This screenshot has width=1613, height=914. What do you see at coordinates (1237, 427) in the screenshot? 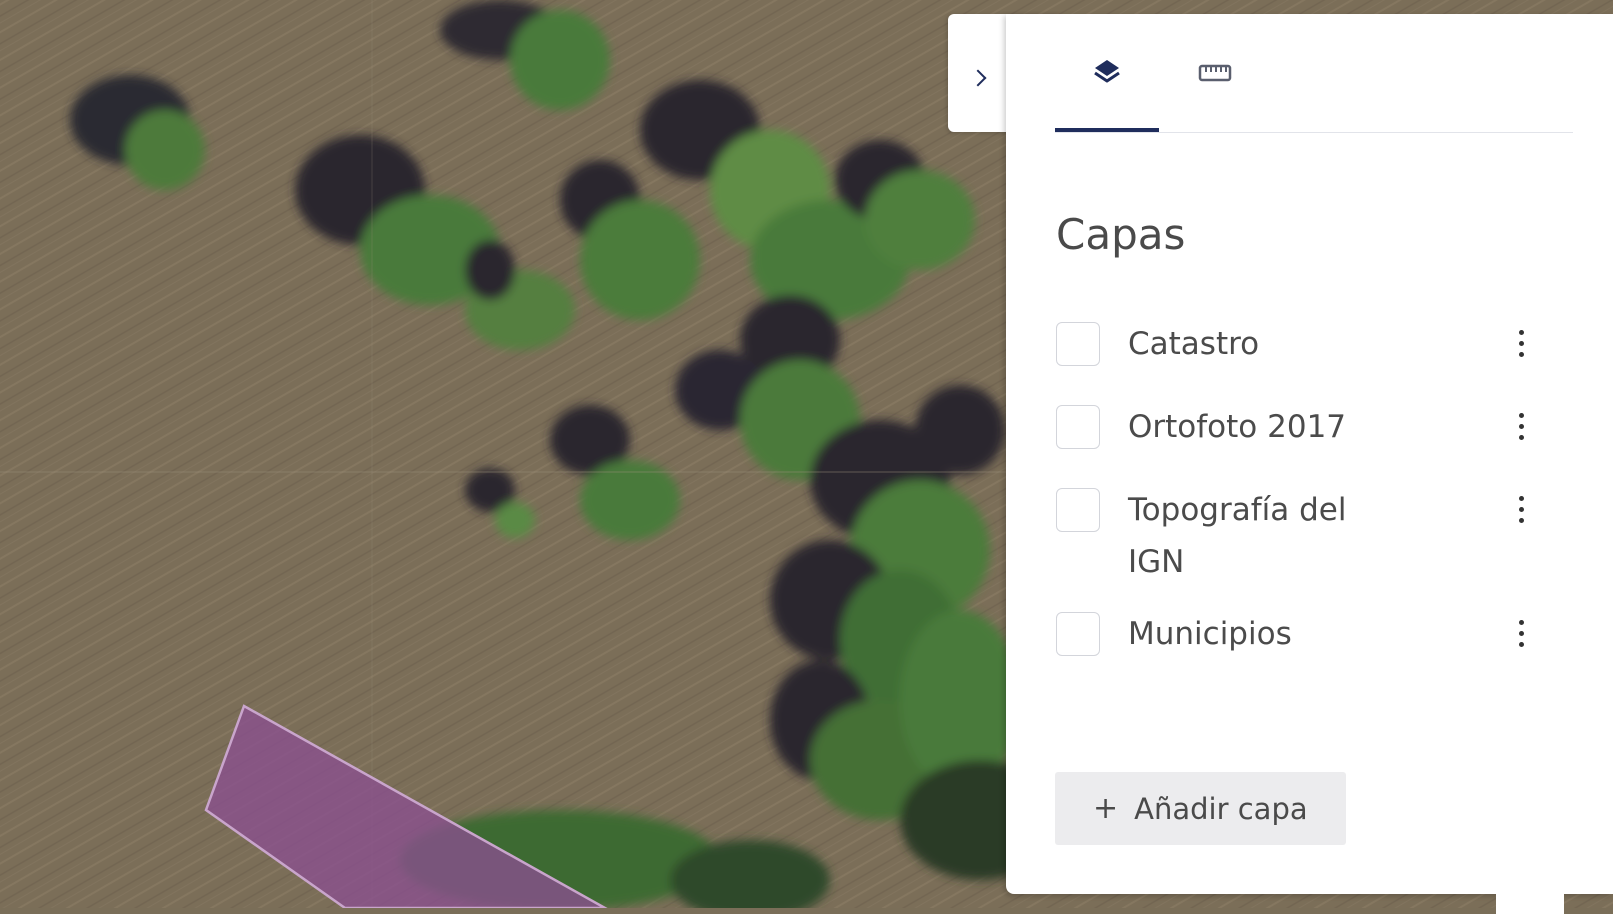
I see `layer-label: Ortofoto 2017` at bounding box center [1237, 427].